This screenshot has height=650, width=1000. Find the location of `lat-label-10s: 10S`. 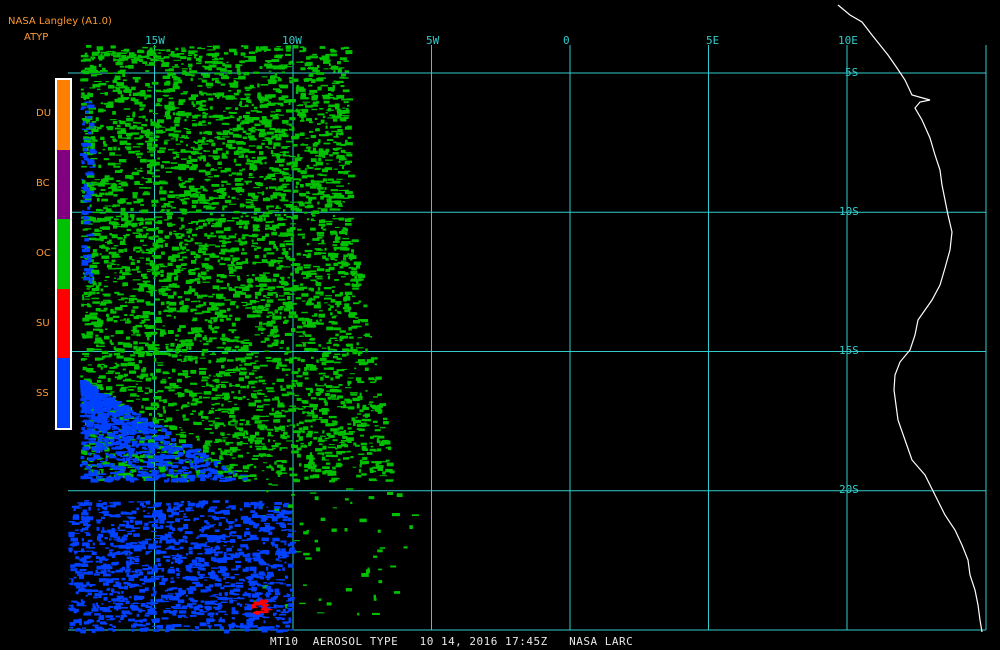

lat-label-10s: 10S is located at coordinates (849, 211).